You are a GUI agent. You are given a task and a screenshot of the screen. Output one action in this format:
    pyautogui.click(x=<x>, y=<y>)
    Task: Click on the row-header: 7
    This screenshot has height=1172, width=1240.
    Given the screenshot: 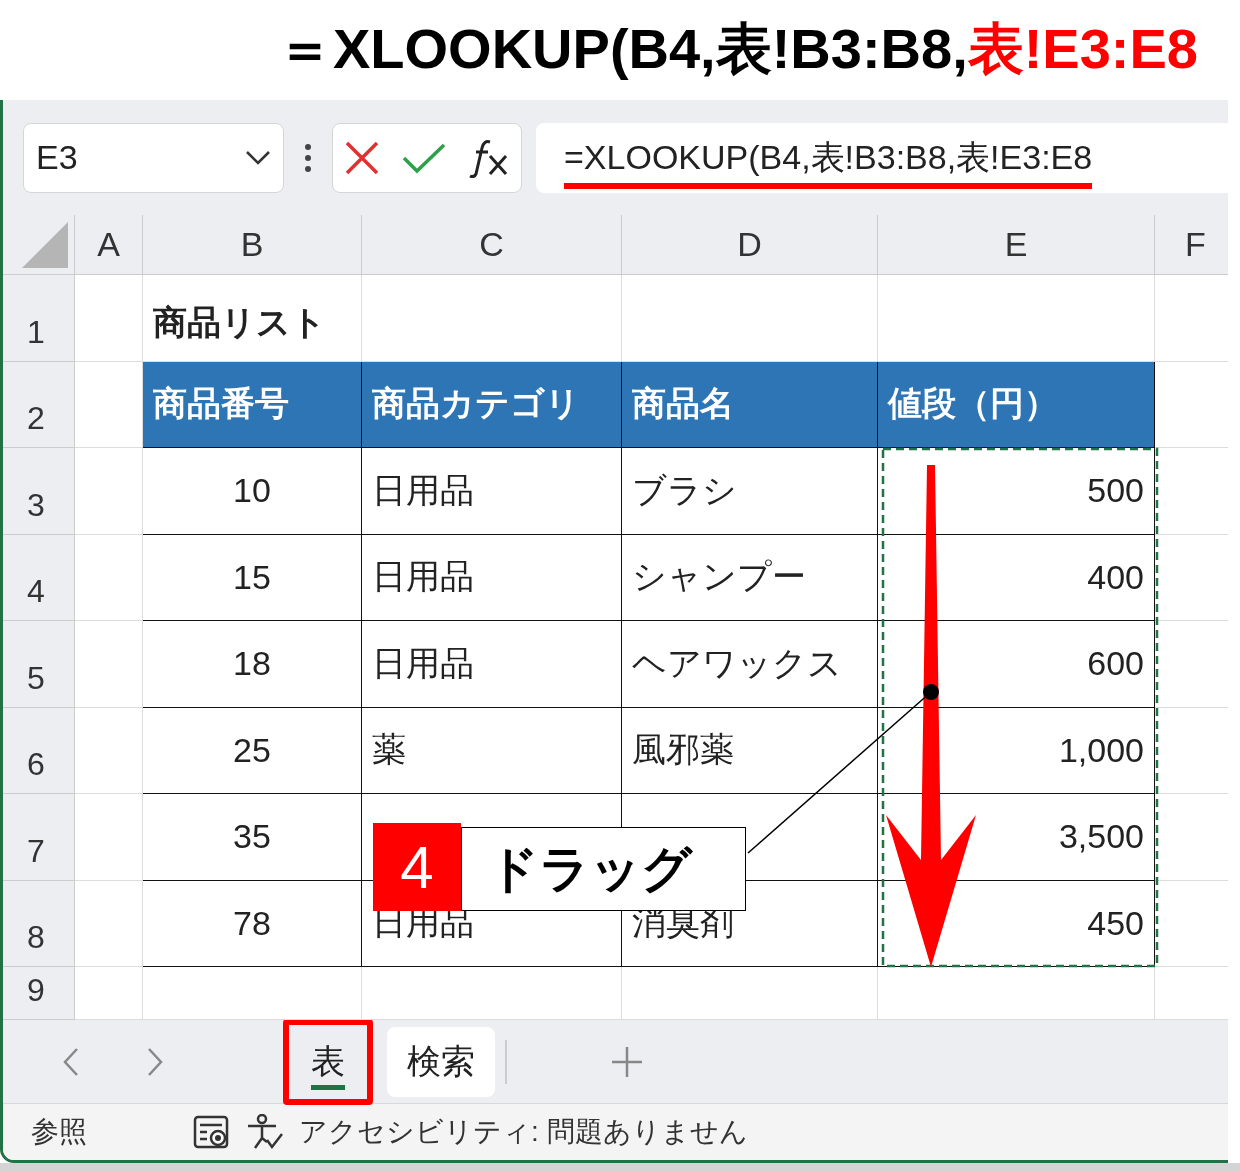 What is the action you would take?
    pyautogui.click(x=39, y=837)
    